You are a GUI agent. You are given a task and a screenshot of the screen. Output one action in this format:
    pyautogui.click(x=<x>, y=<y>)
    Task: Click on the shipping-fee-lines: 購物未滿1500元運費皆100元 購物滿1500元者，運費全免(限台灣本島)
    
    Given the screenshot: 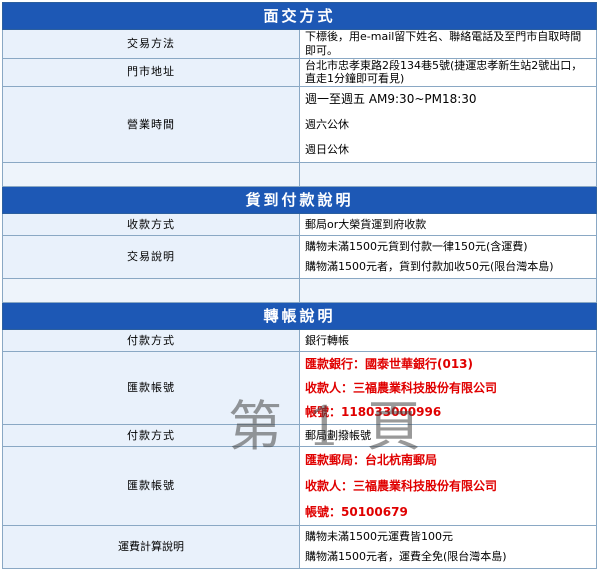 What is the action you would take?
    pyautogui.click(x=448, y=547)
    